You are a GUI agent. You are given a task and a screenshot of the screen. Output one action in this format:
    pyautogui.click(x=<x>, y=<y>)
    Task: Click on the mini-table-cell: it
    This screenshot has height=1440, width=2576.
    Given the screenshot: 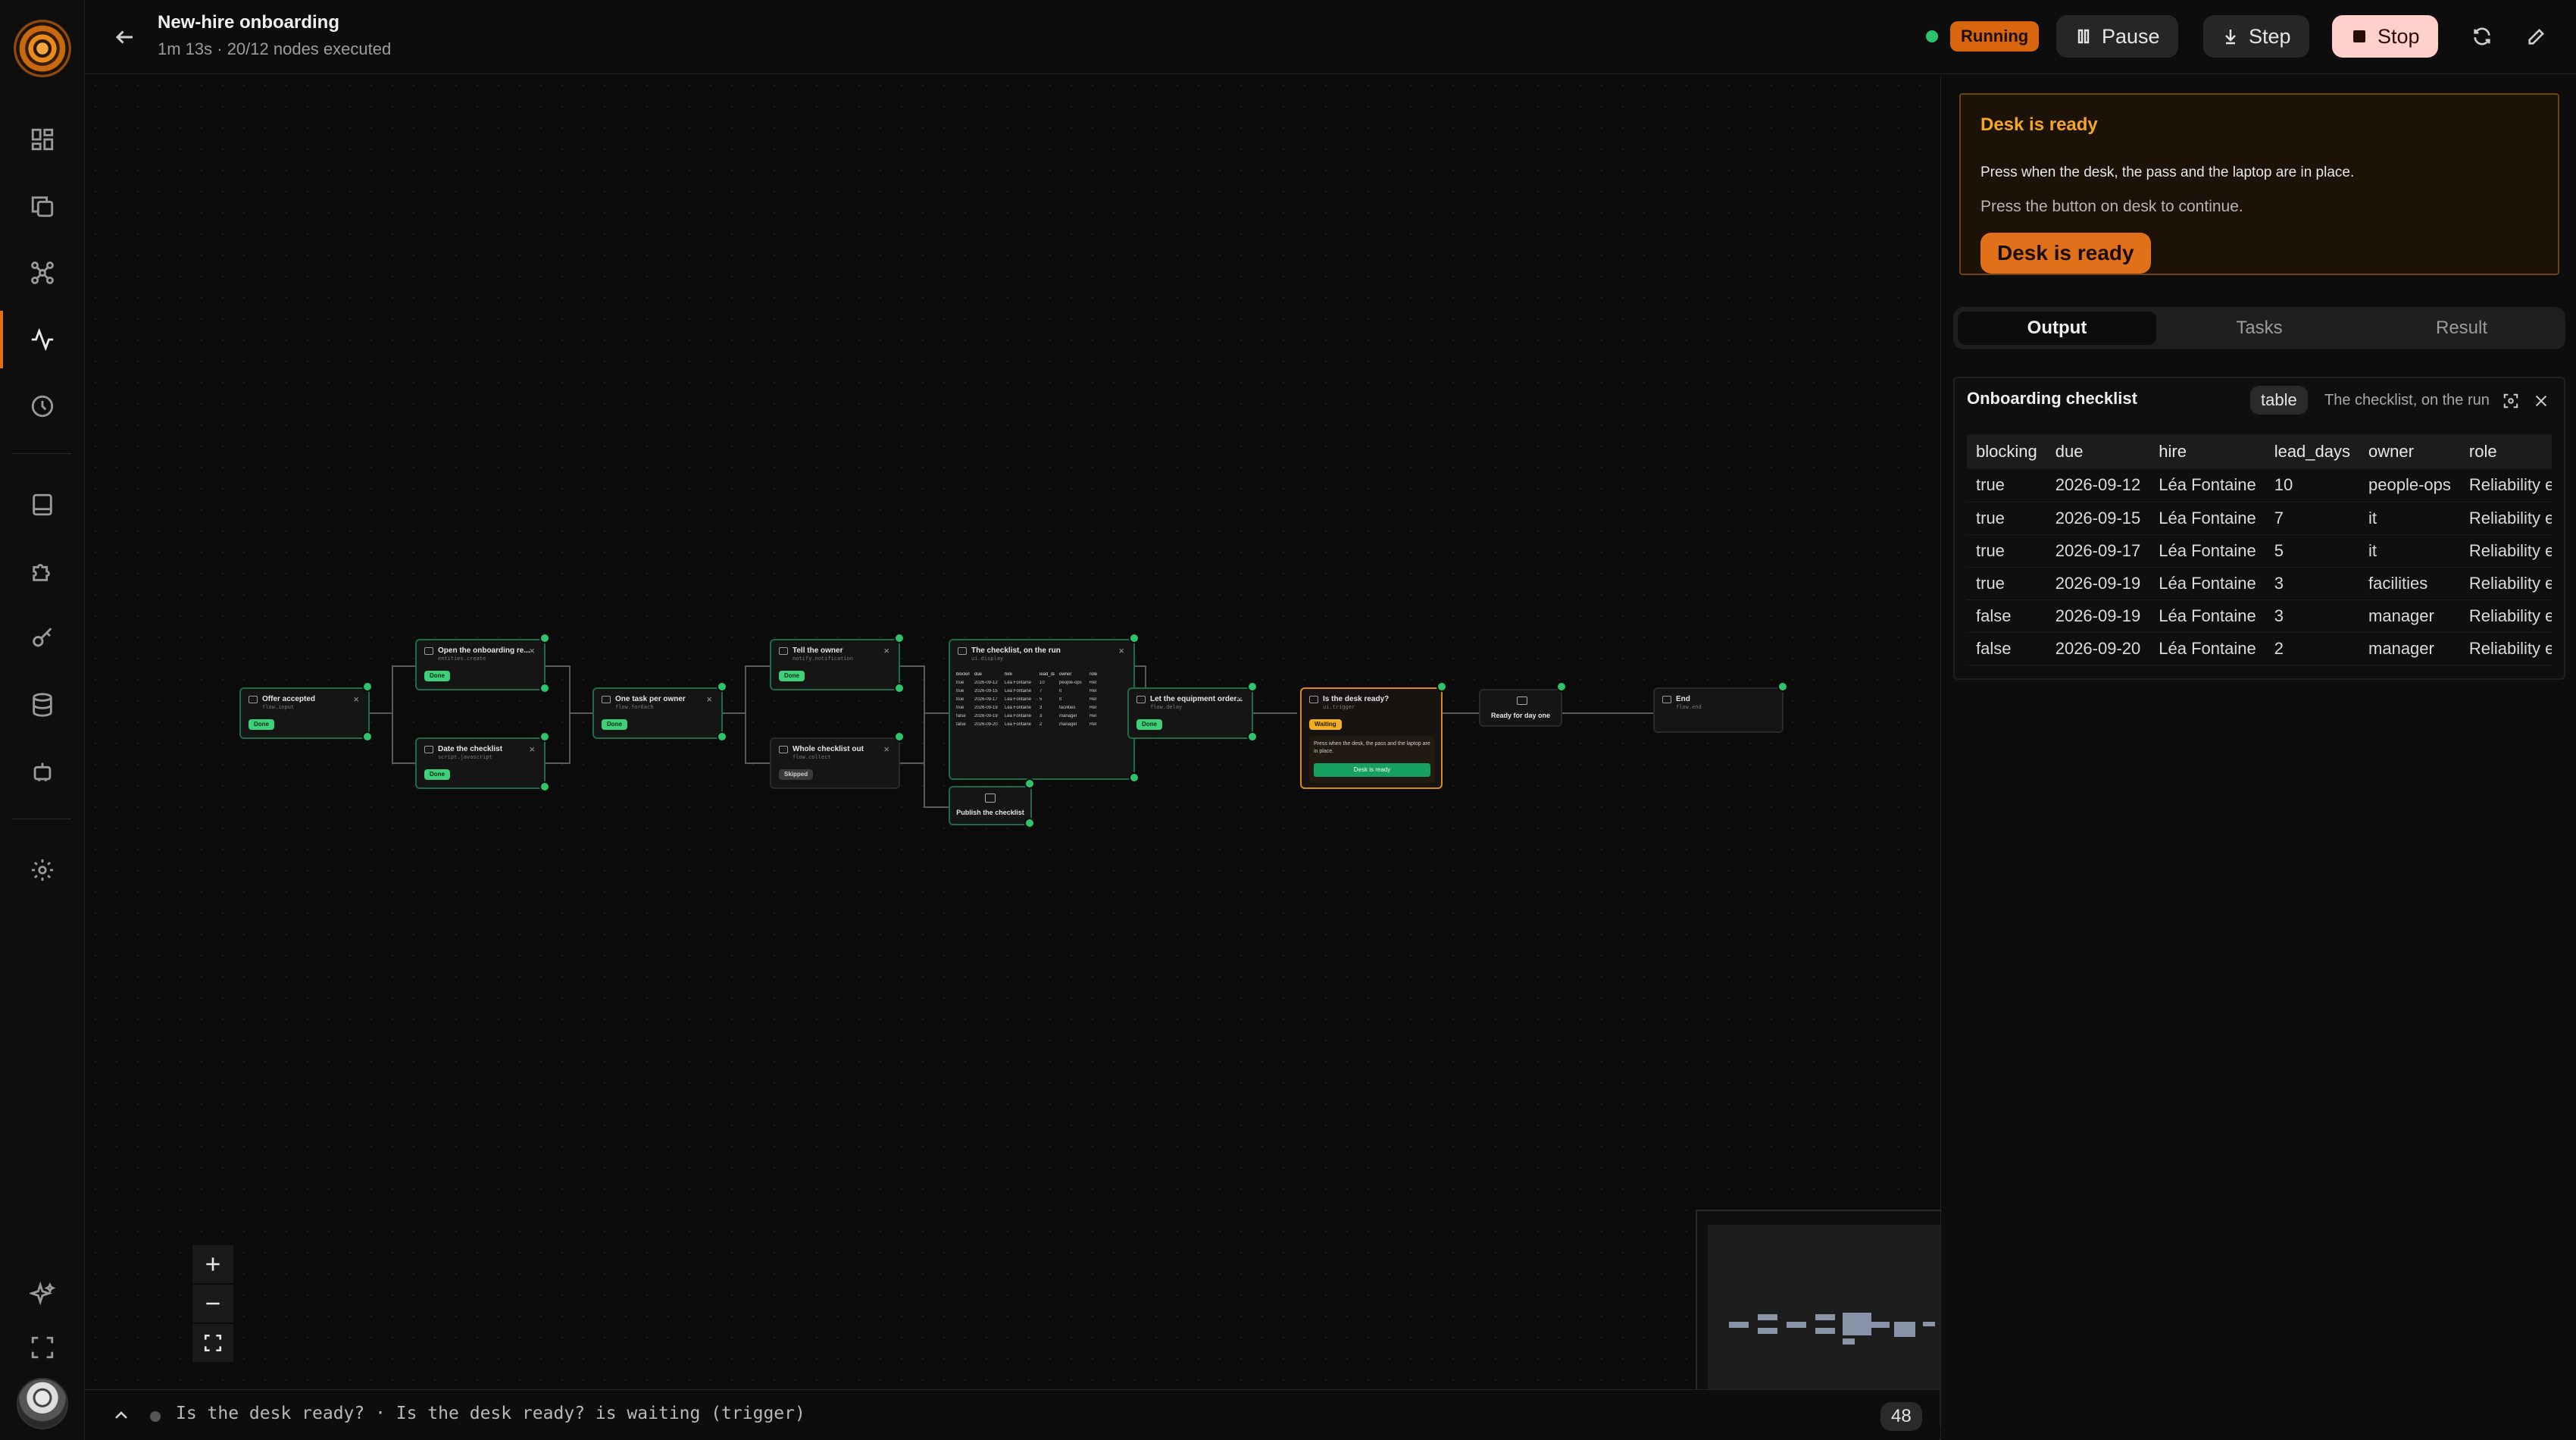 What is the action you would take?
    pyautogui.click(x=1060, y=691)
    